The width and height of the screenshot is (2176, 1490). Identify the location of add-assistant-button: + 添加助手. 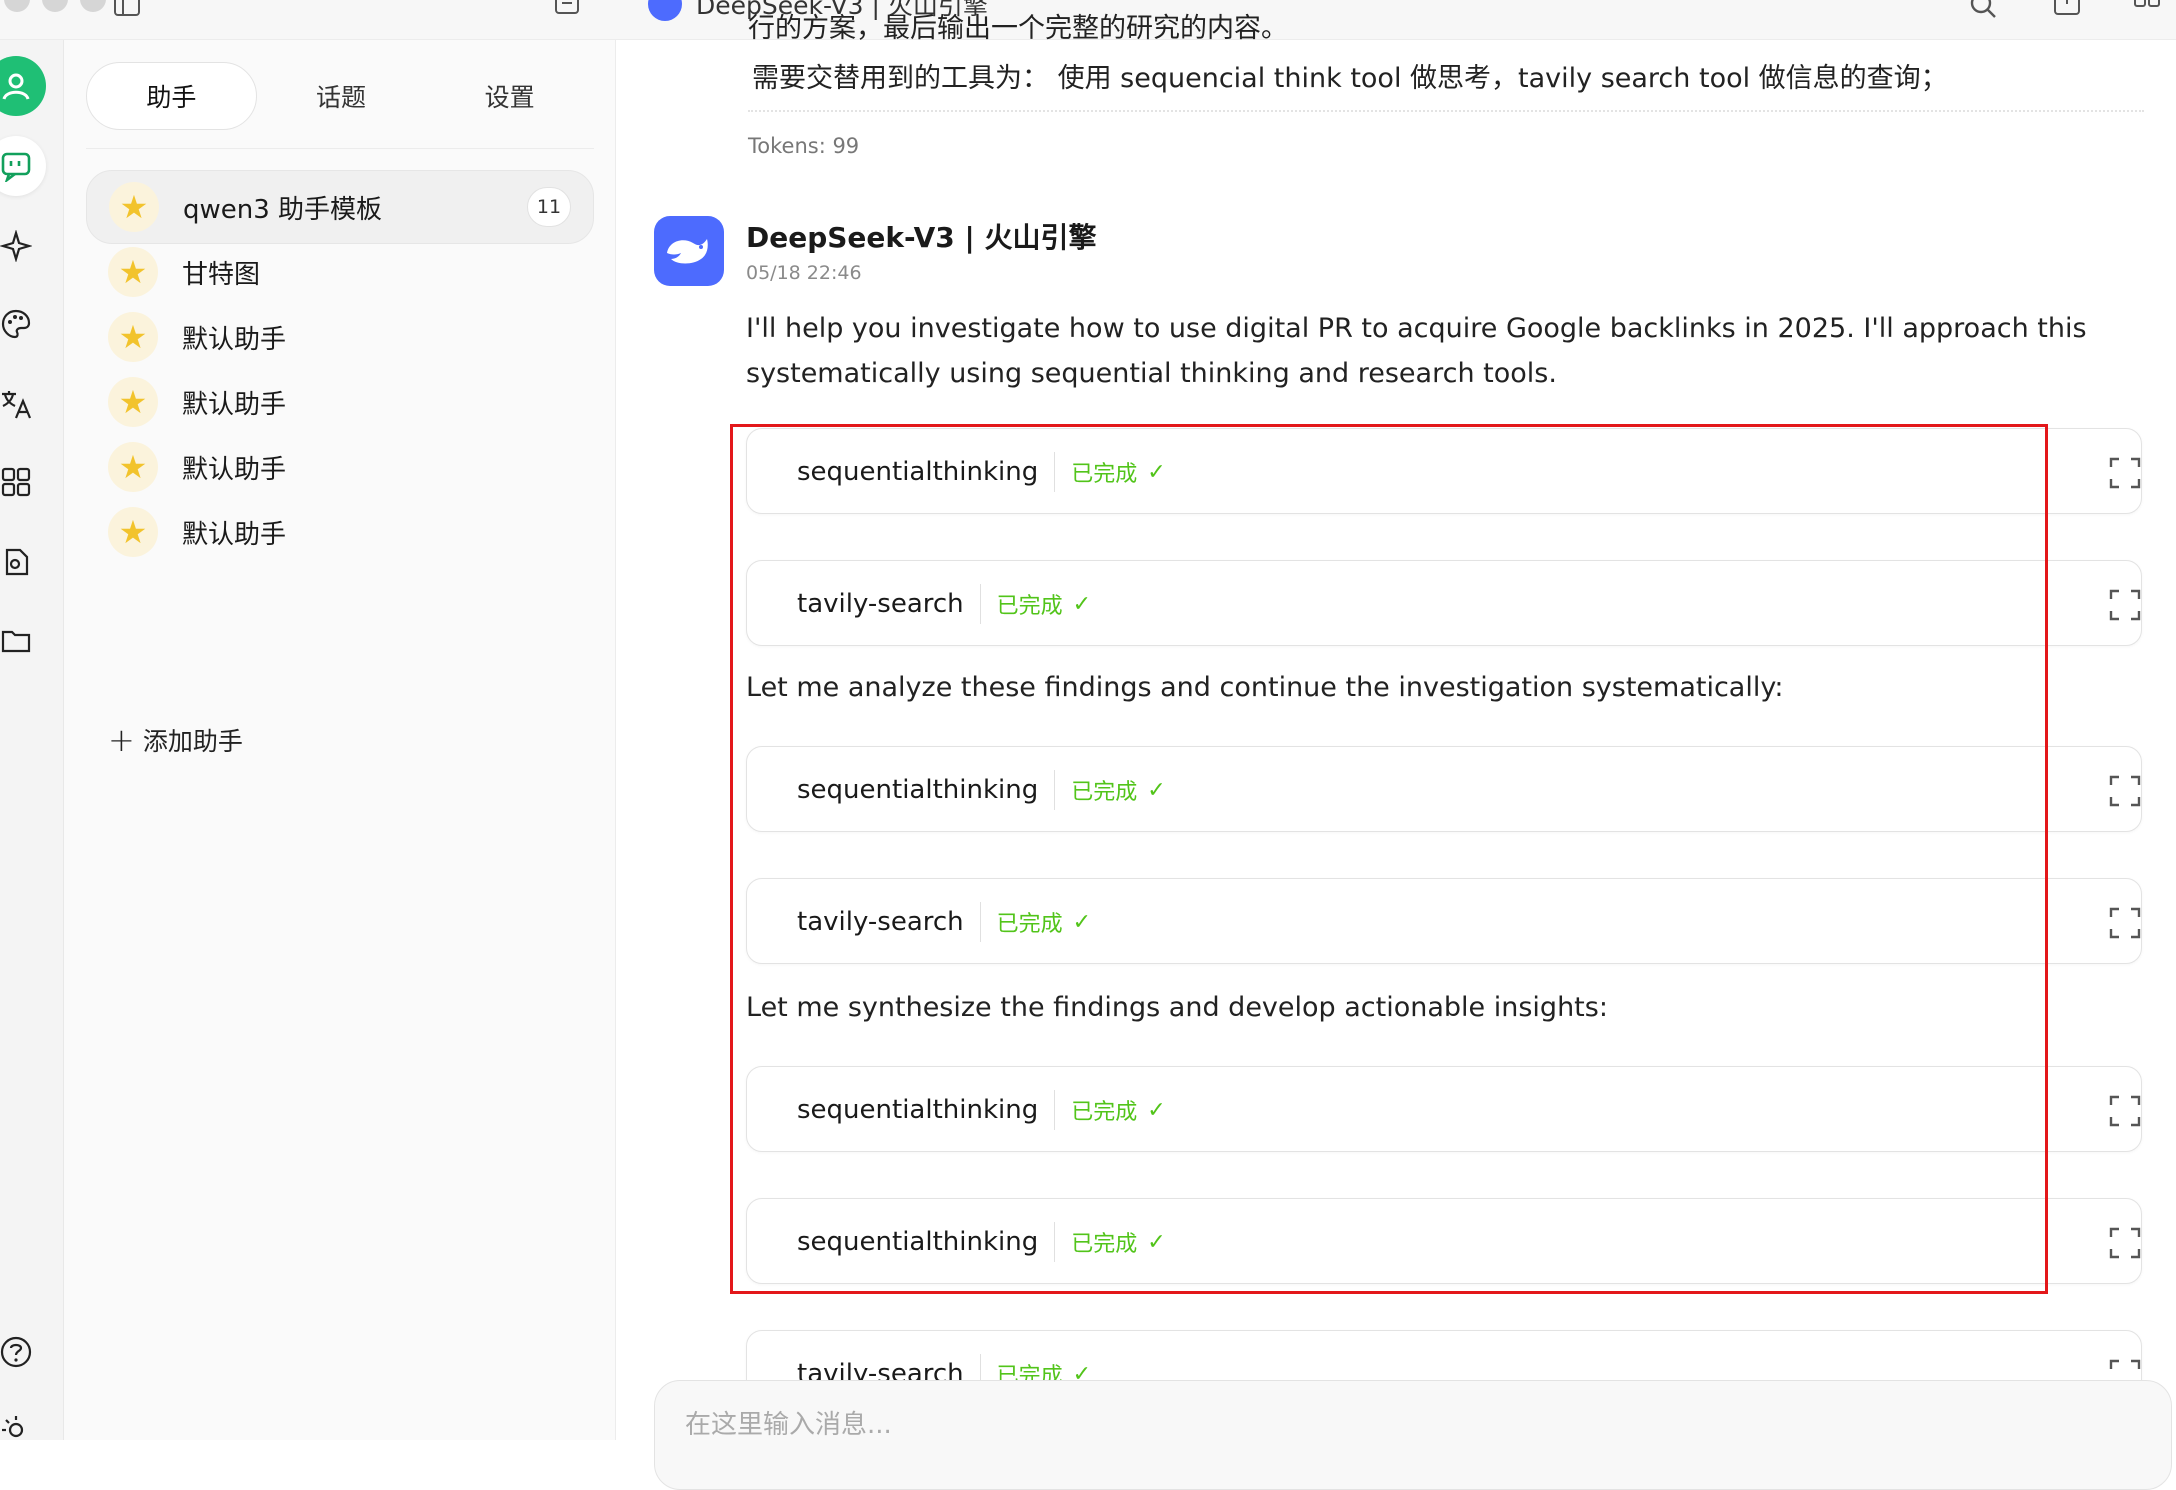
(175, 740).